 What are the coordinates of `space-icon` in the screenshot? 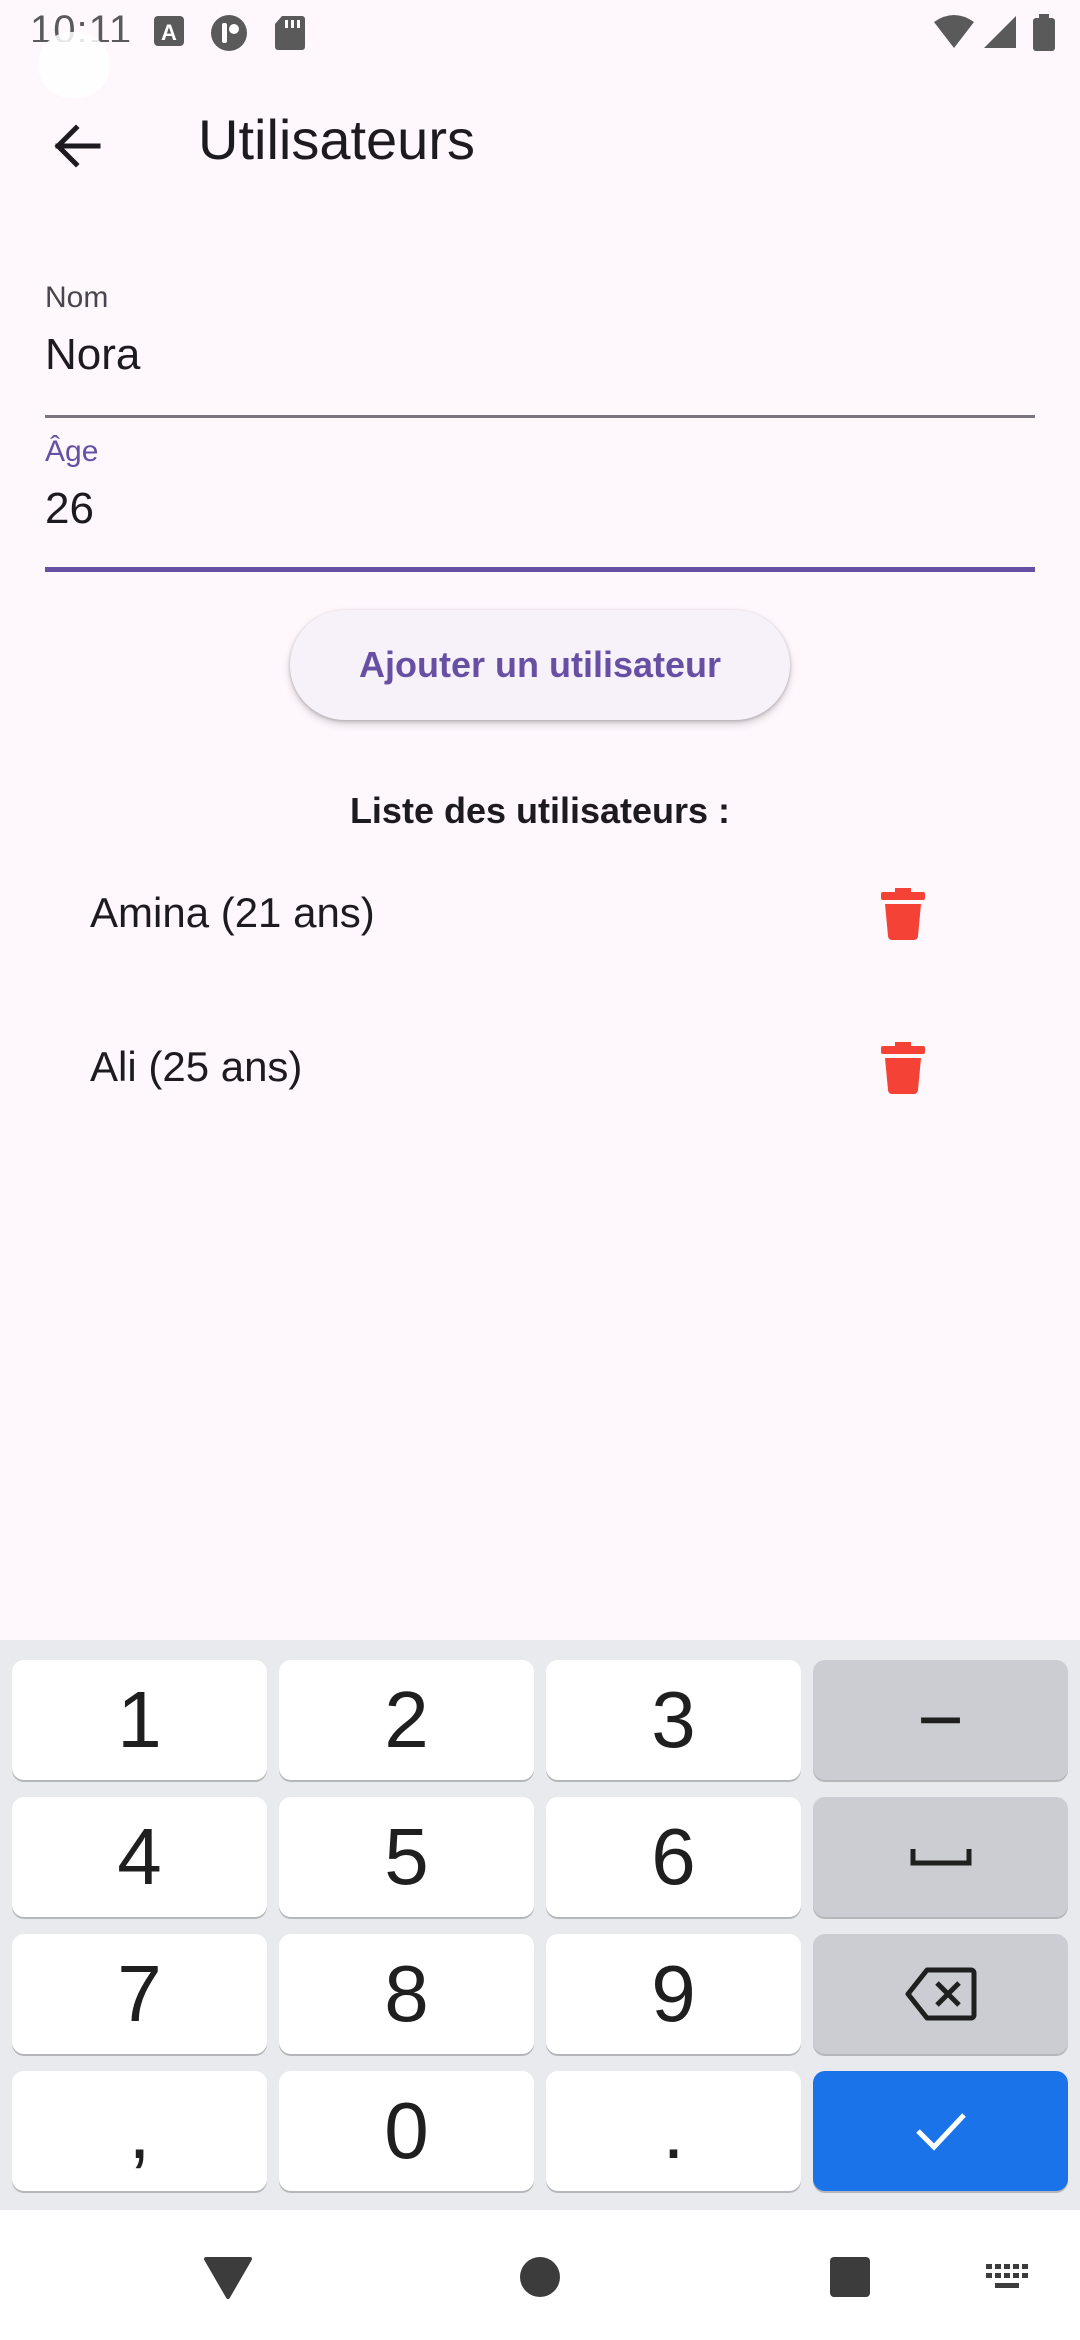 It's located at (940, 1857).